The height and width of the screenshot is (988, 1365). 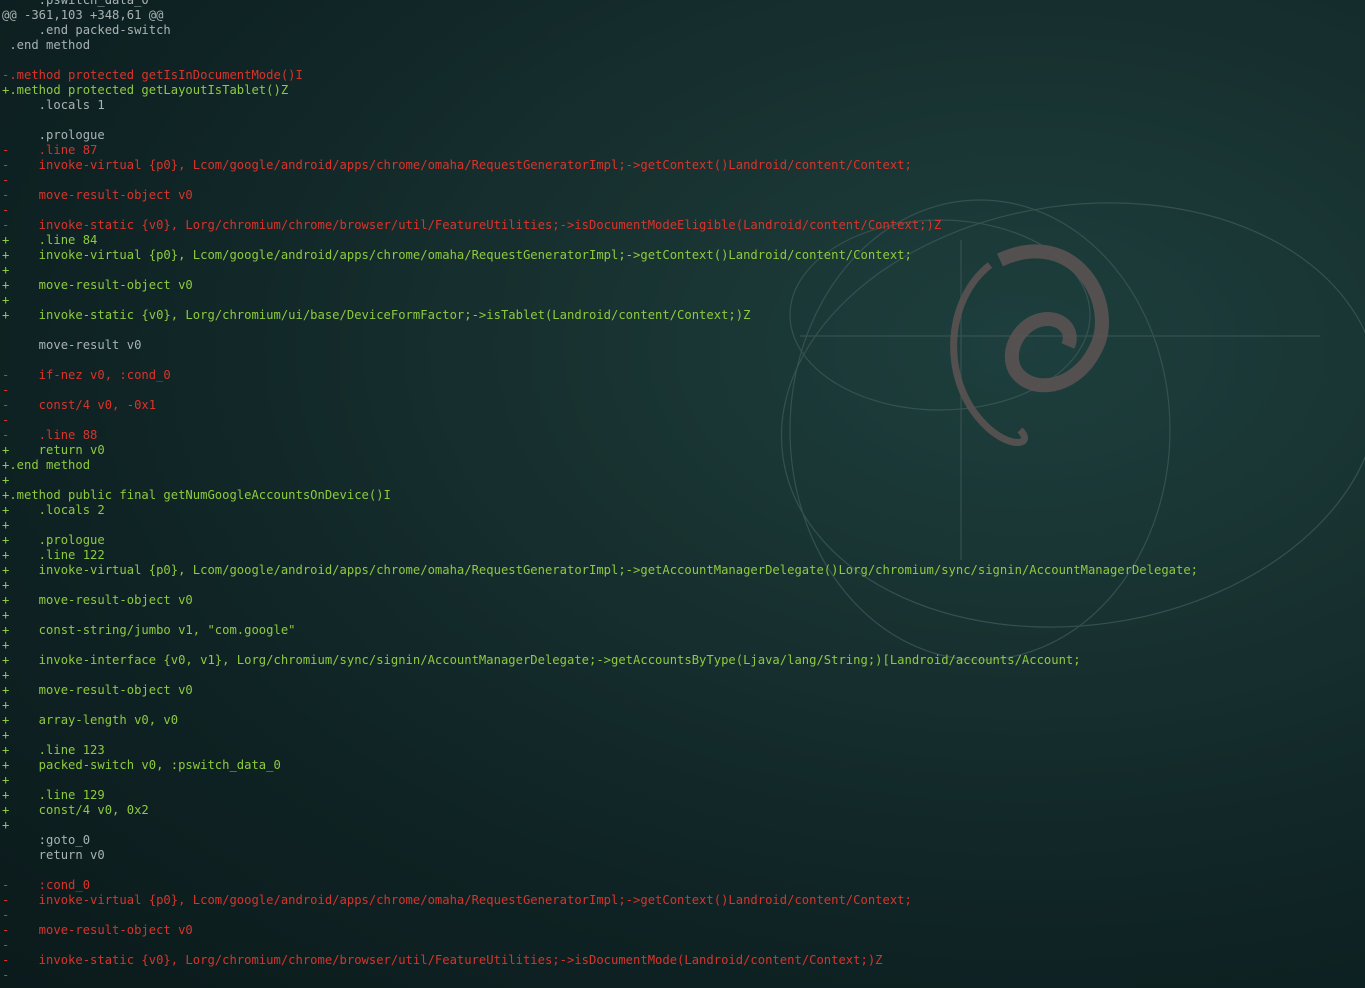 I want to click on diff-added-line: + .line 122, so click(x=53, y=555).